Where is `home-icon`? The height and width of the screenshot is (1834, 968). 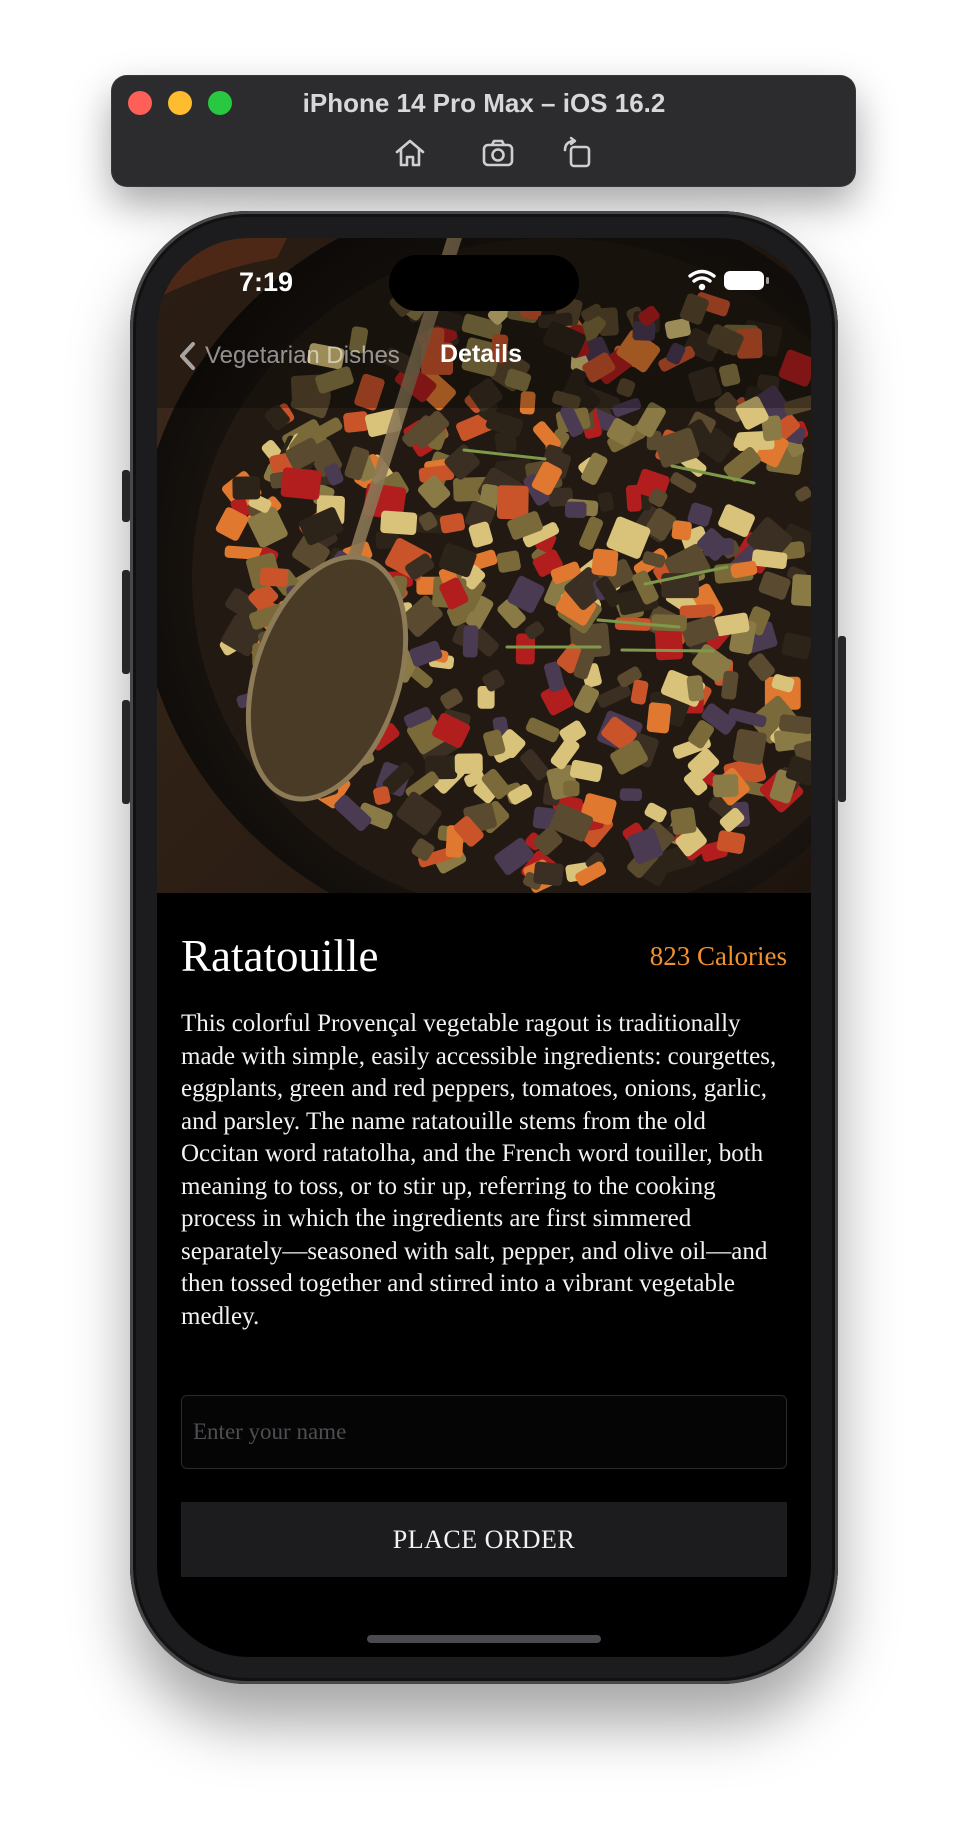 home-icon is located at coordinates (410, 153).